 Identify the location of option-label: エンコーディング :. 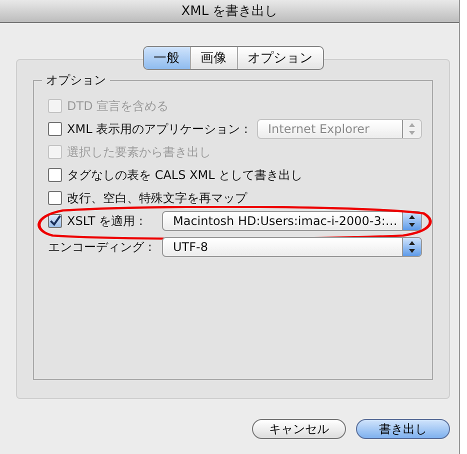
(100, 247).